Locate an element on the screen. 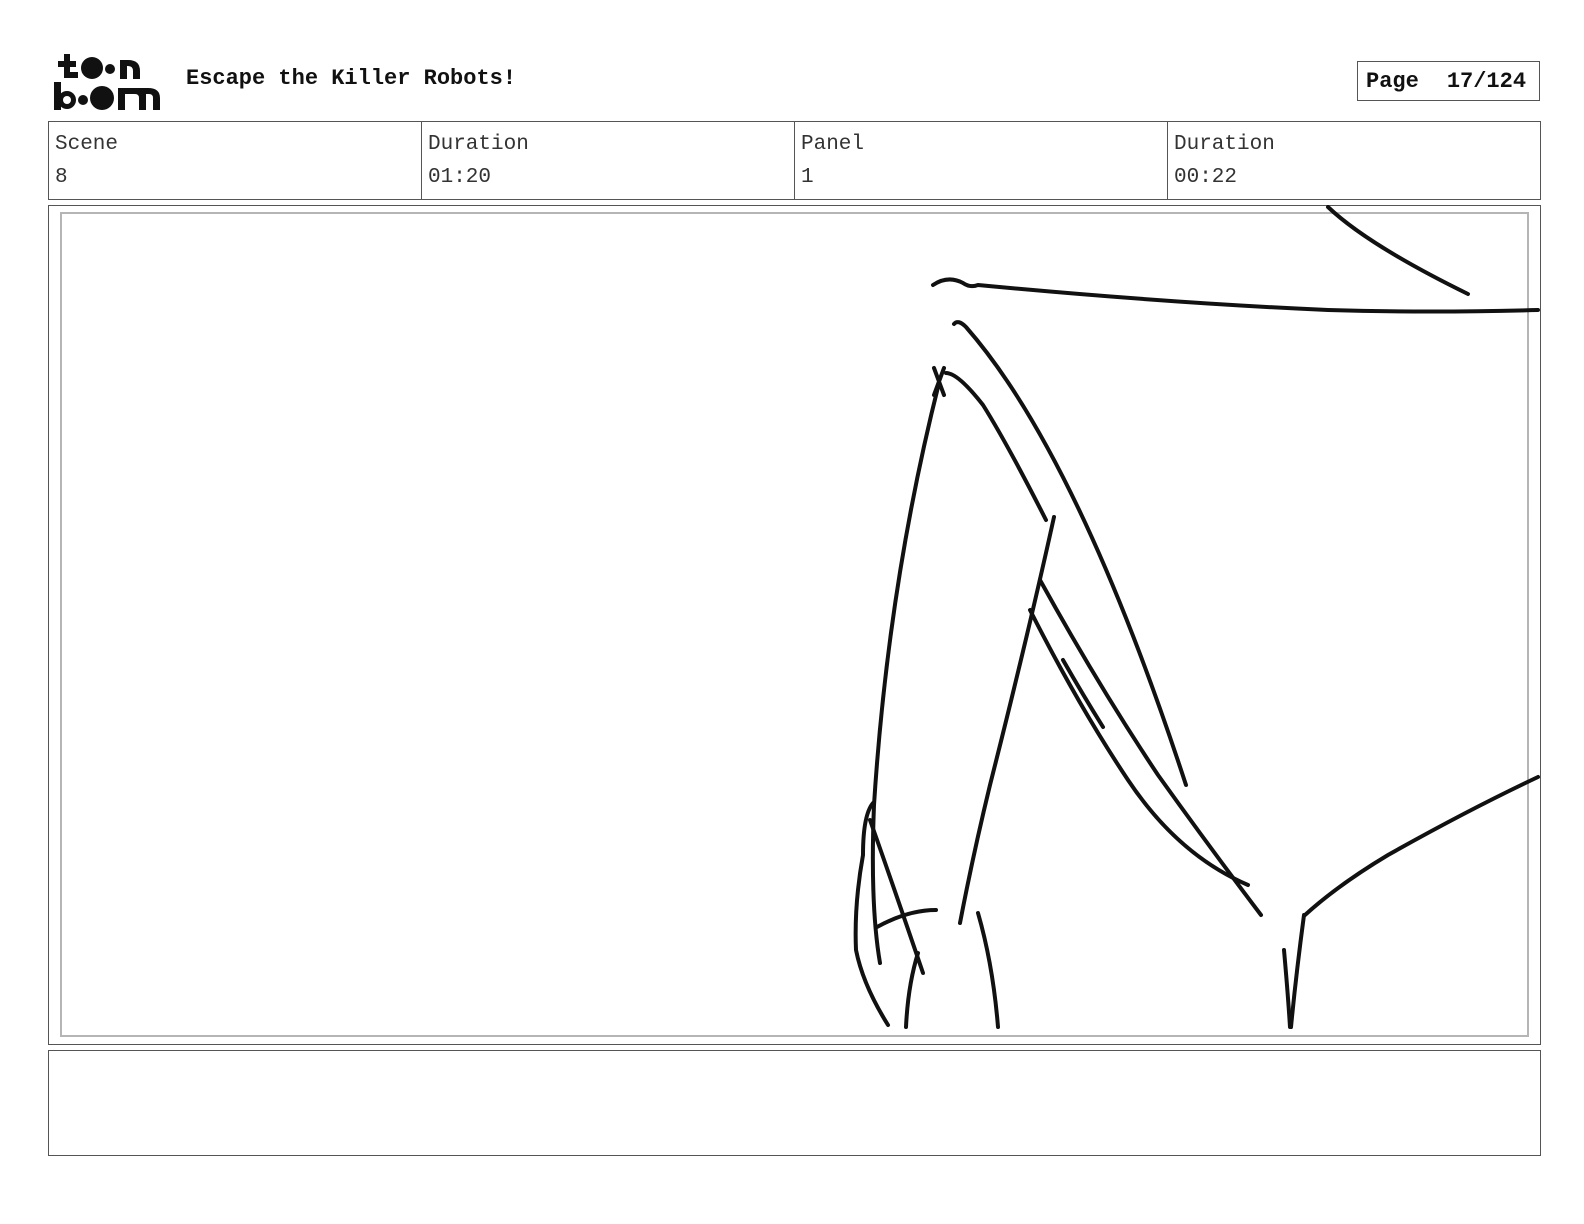 This screenshot has height=1224, width=1584. page-indicator: Page 17/124 is located at coordinates (1448, 81).